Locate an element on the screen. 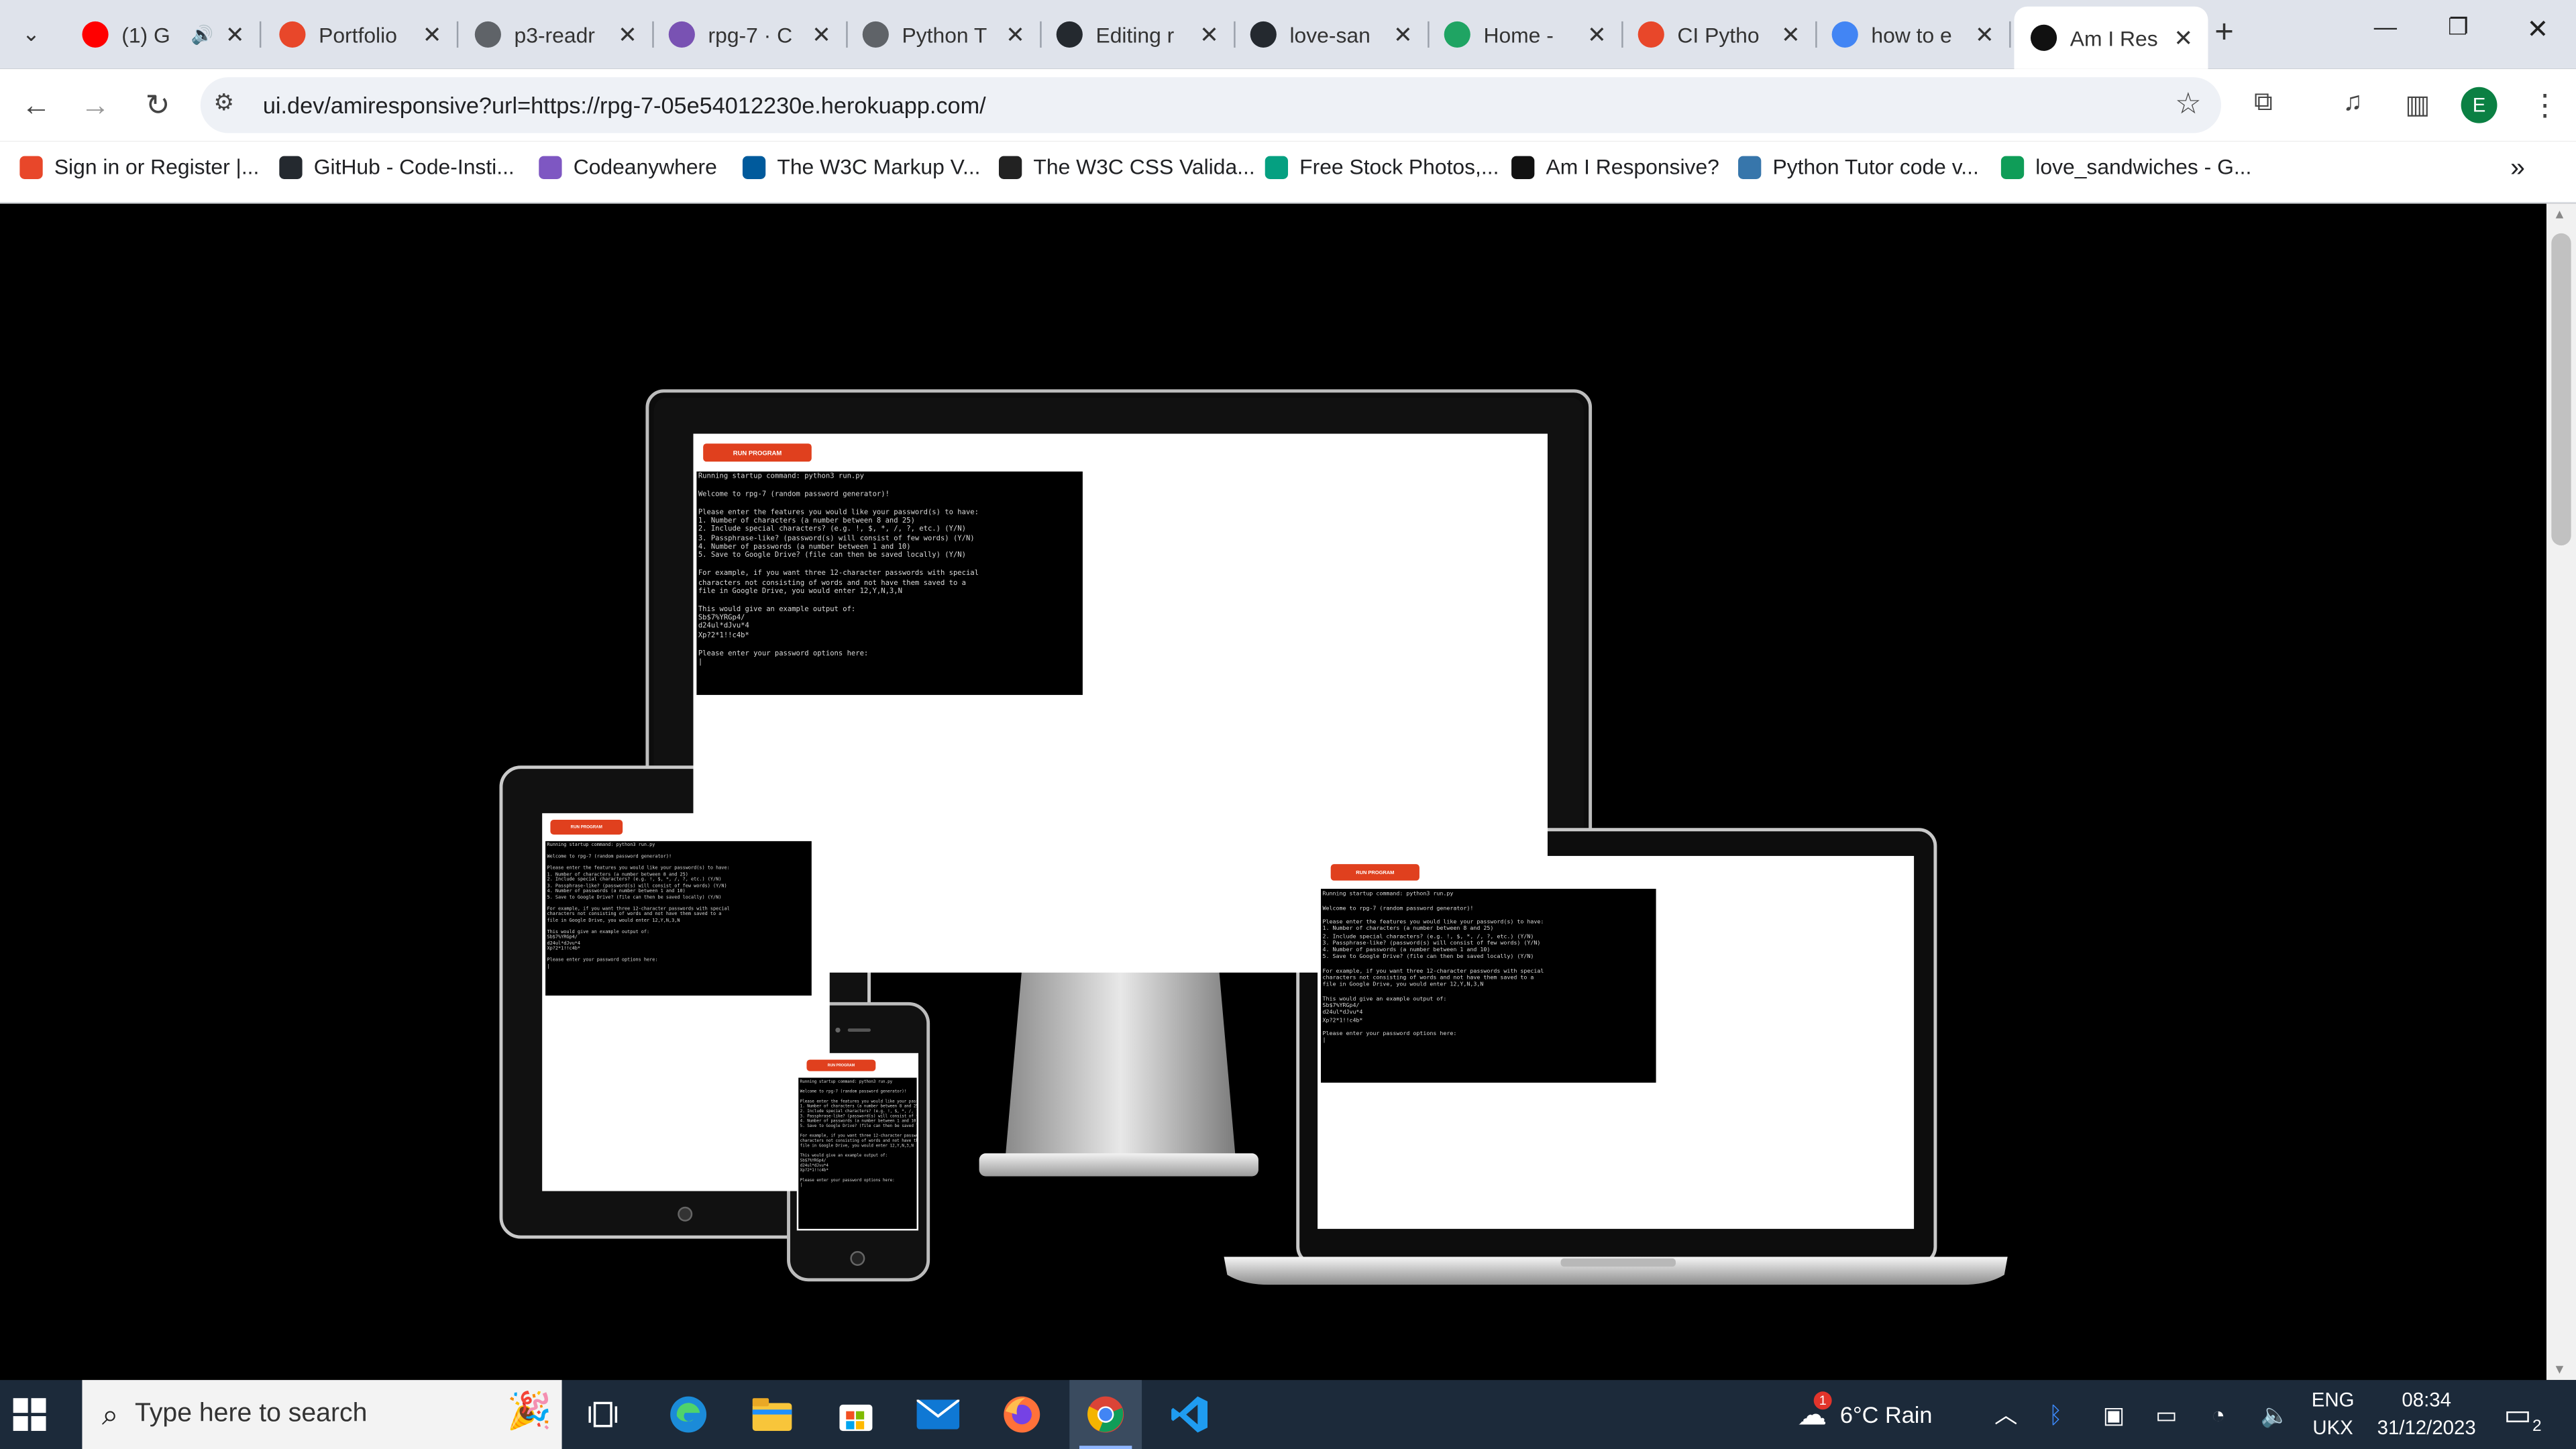 Image resolution: width=2576 pixels, height=1449 pixels. extensions-icon: ⧉ is located at coordinates (2263, 103).